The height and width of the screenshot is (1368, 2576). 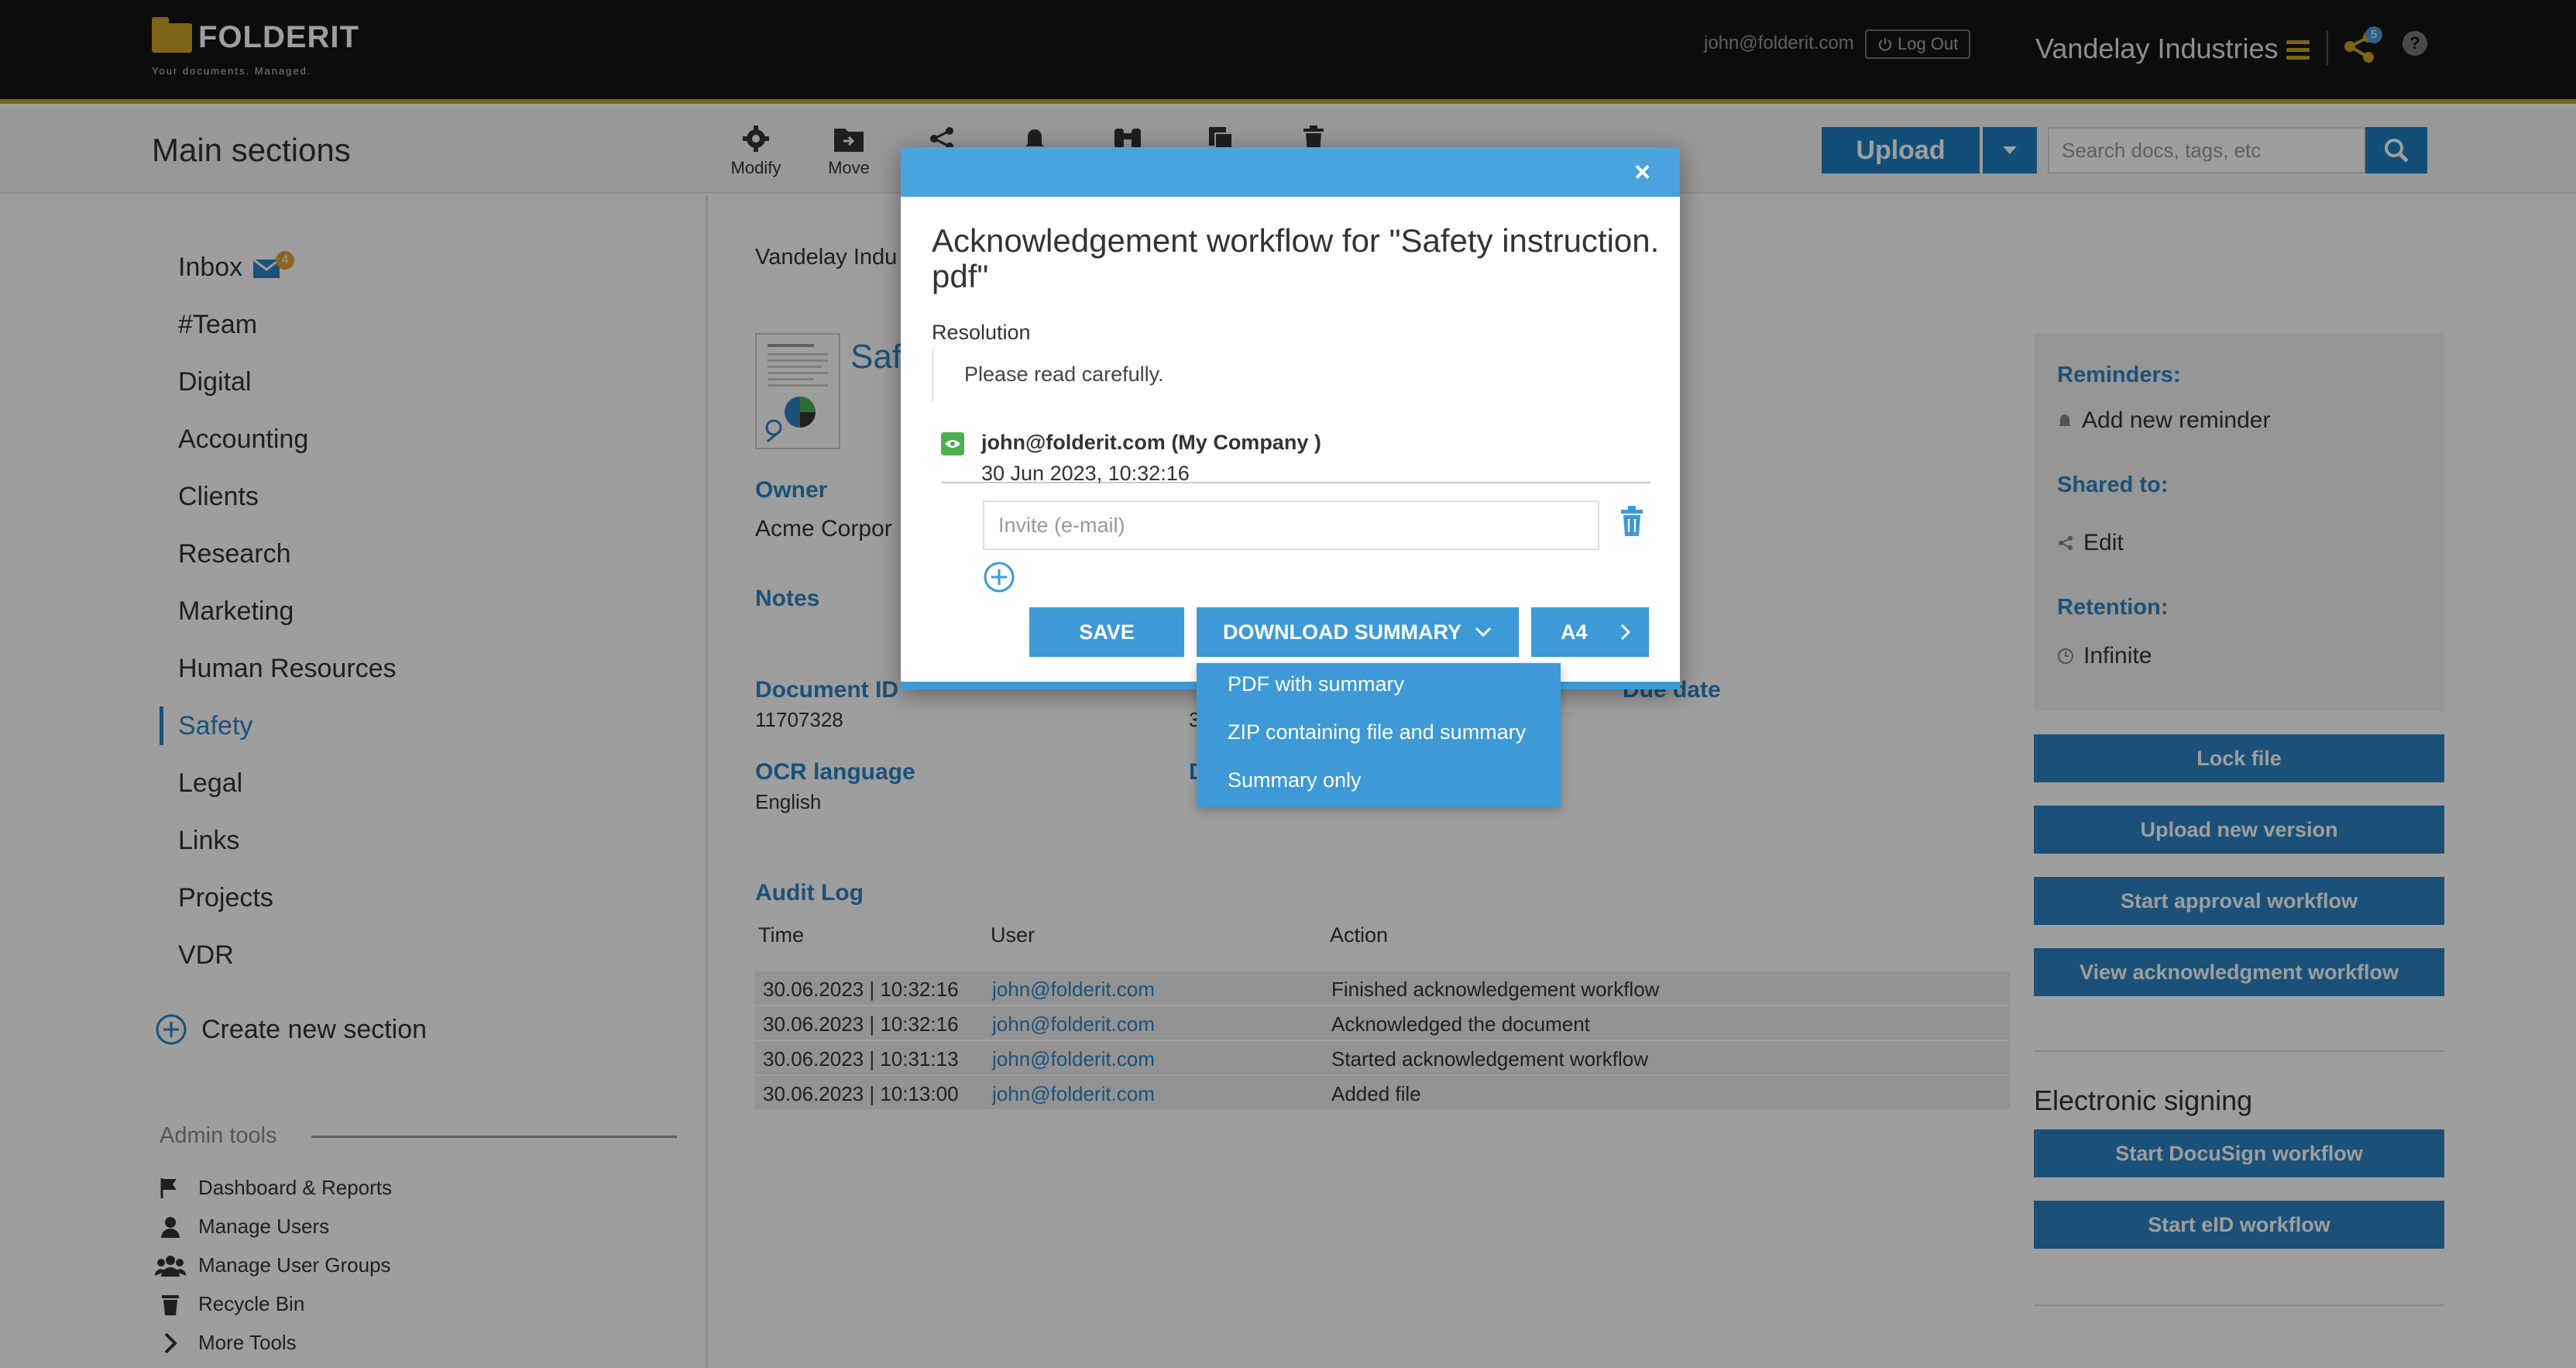 What do you see at coordinates (1483, 632) in the screenshot?
I see `chevron-down-icon` at bounding box center [1483, 632].